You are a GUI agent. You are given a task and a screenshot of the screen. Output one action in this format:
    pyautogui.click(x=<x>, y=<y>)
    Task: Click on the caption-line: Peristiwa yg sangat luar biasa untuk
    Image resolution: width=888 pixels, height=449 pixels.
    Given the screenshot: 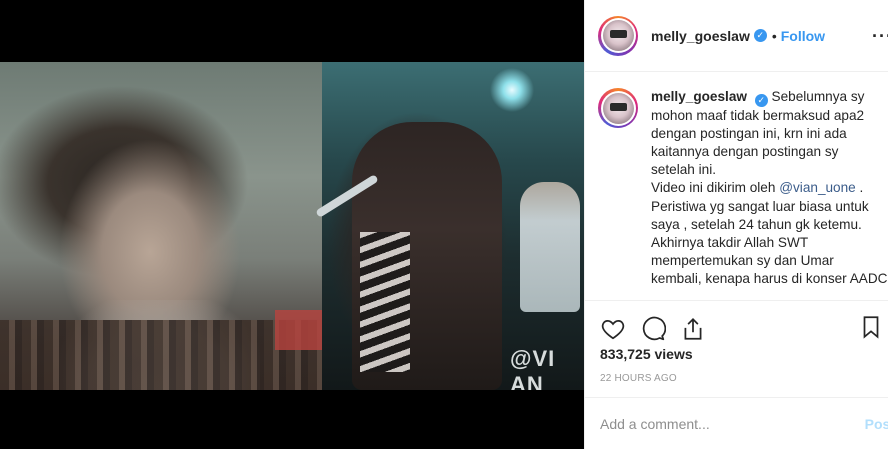 What is the action you would take?
    pyautogui.click(x=760, y=206)
    